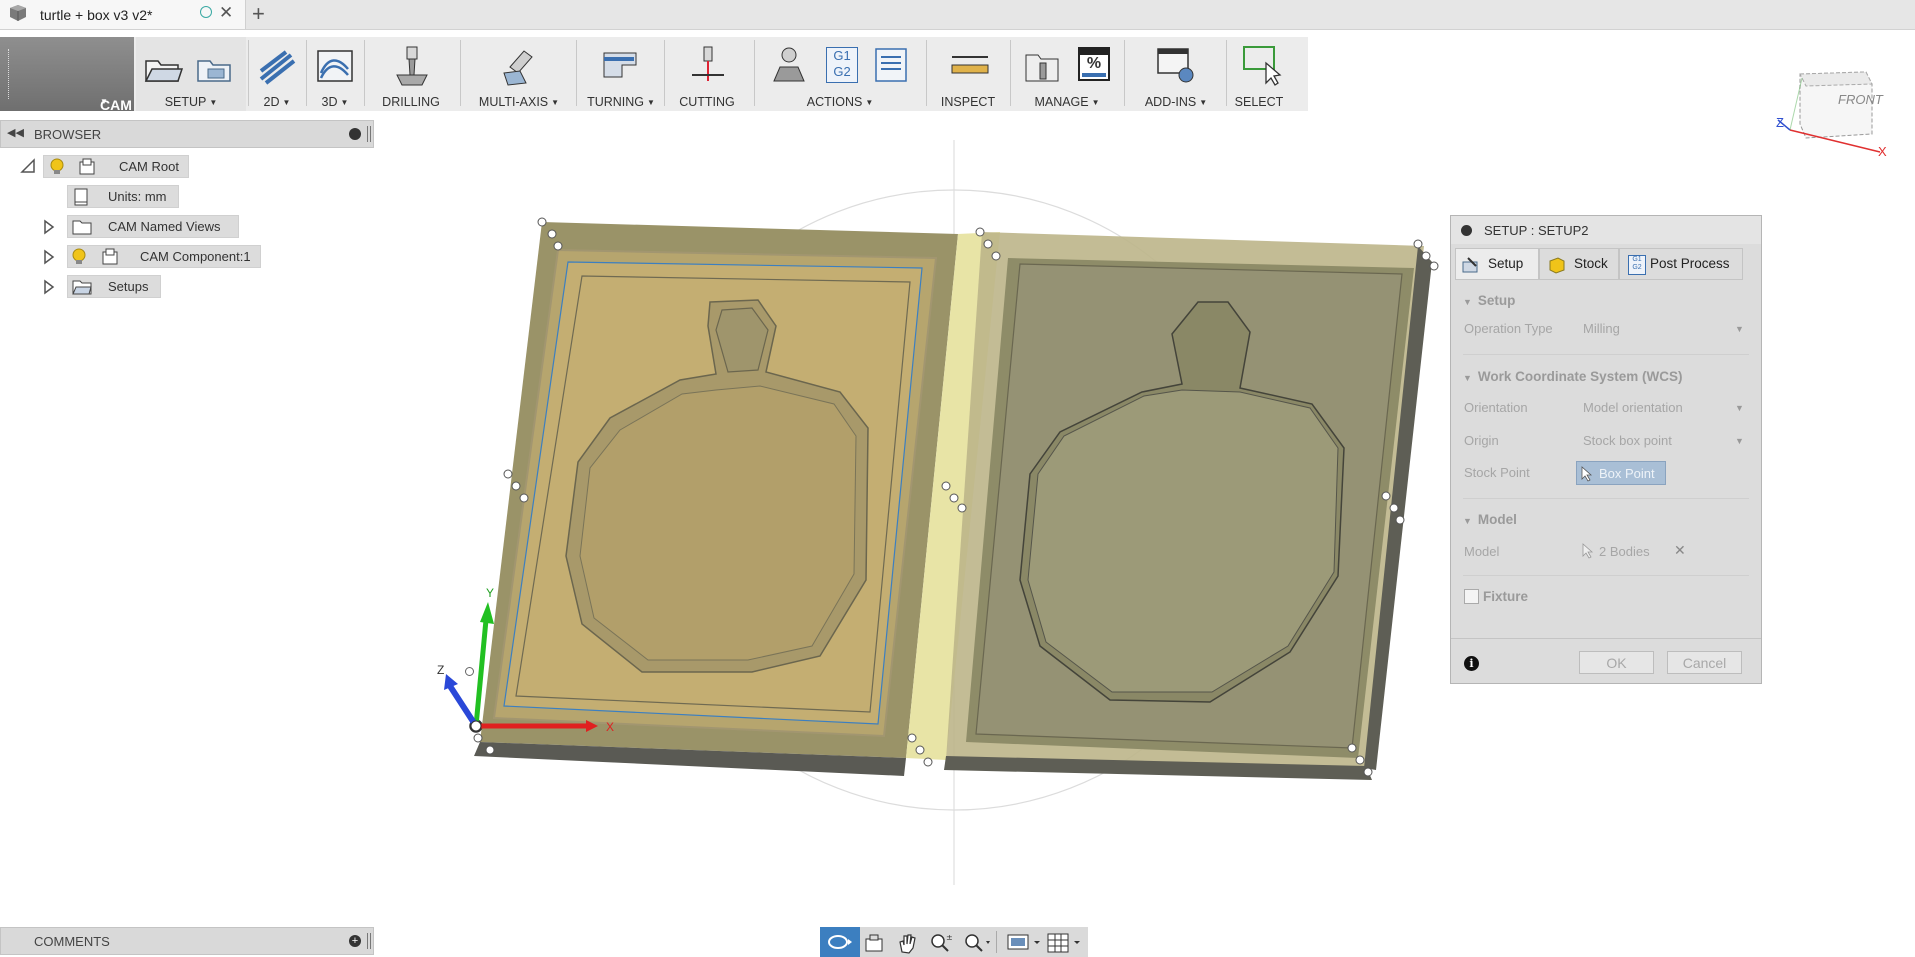 The width and height of the screenshot is (1915, 957). I want to click on origin-triad, so click(521, 667).